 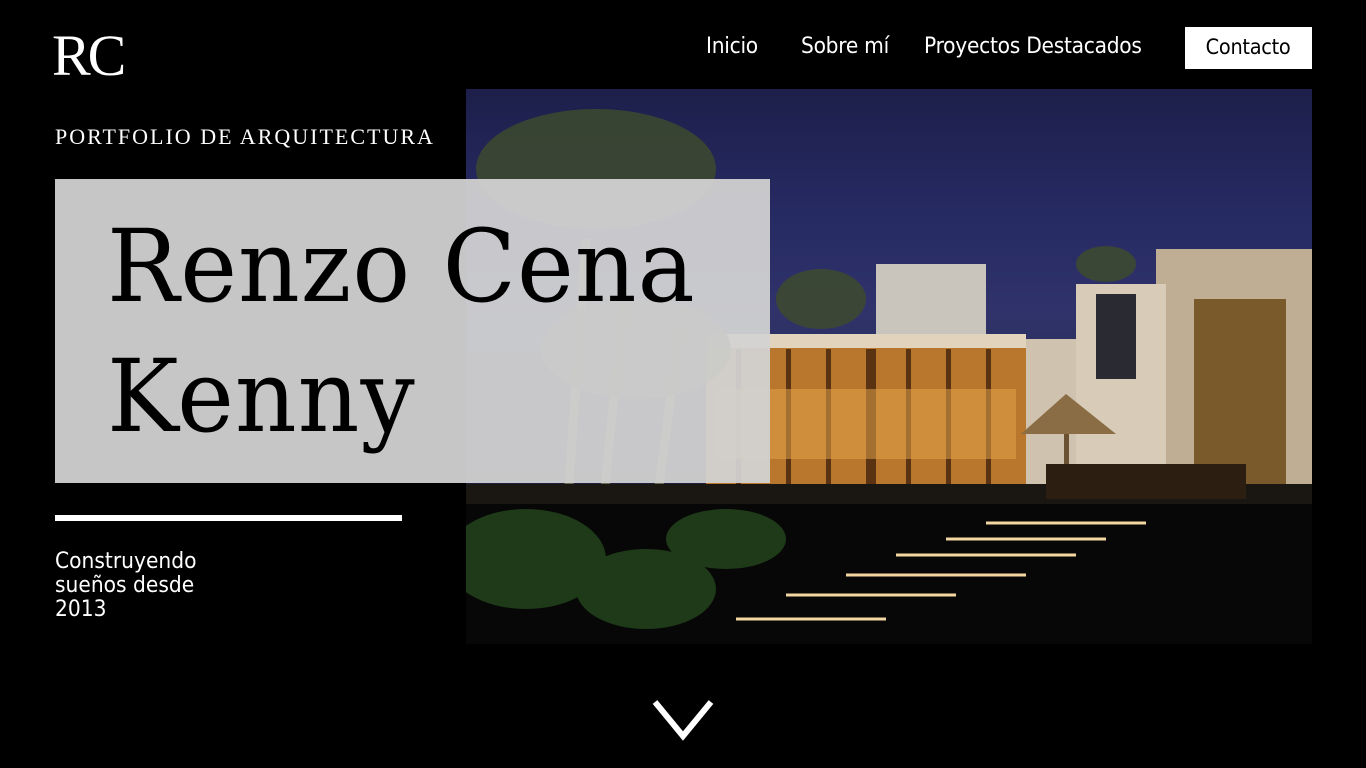 I want to click on chevron-down-icon, so click(x=683, y=720).